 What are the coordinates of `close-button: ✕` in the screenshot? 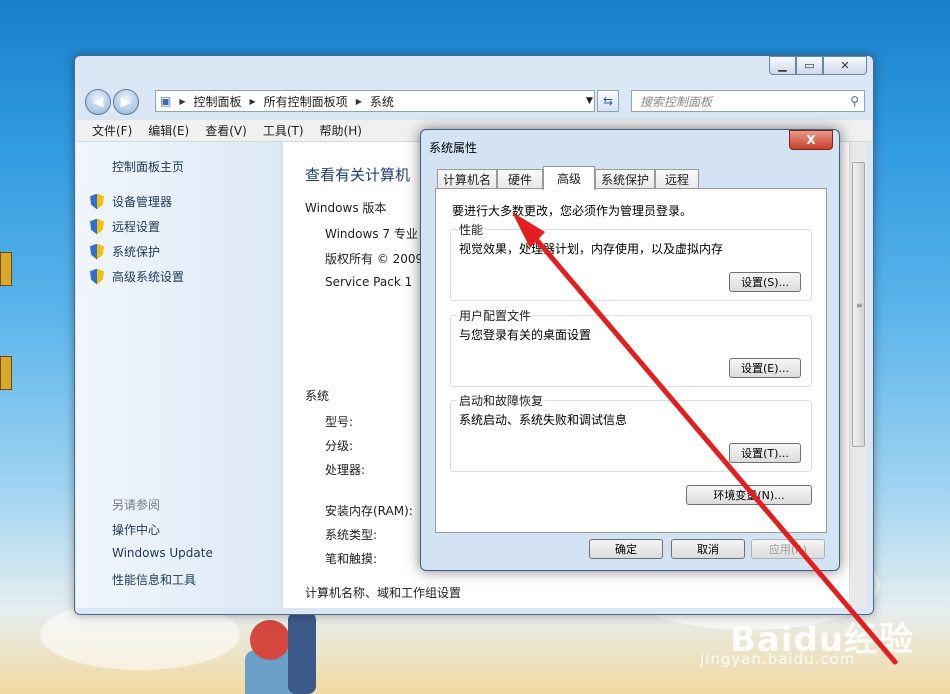 It's located at (845, 65).